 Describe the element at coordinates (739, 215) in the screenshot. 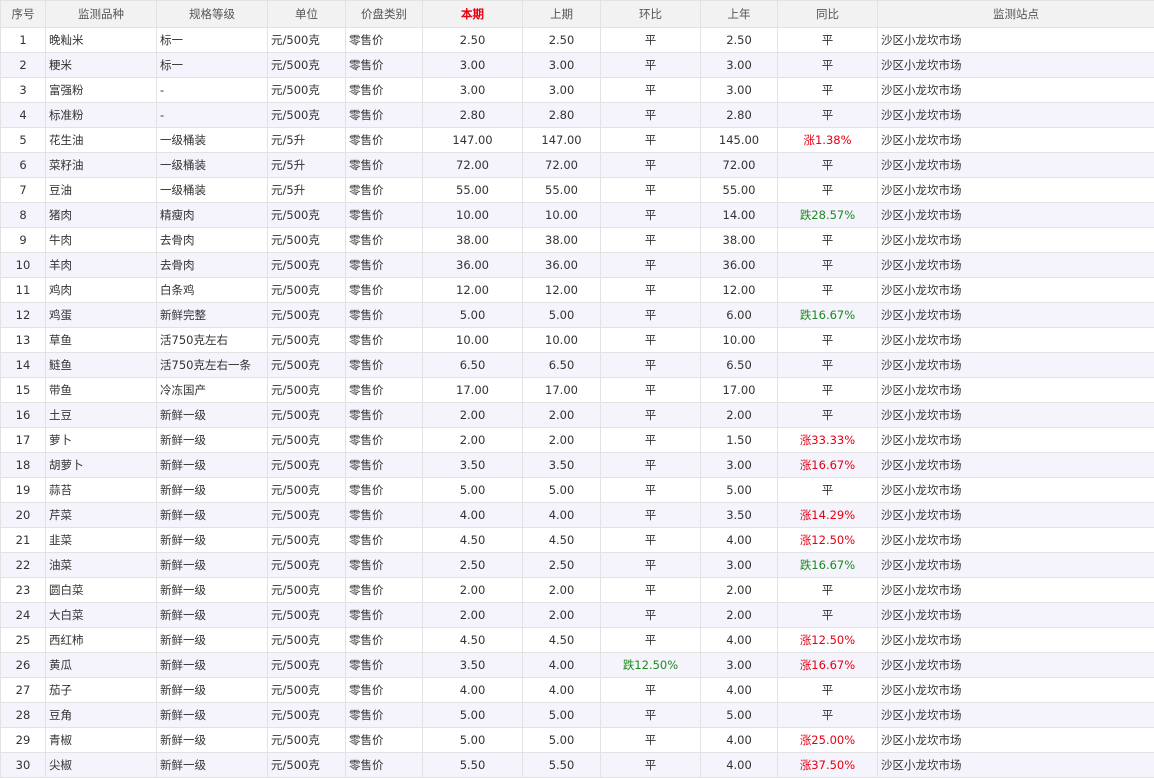

I see `cell-last-year: 14.00` at that location.